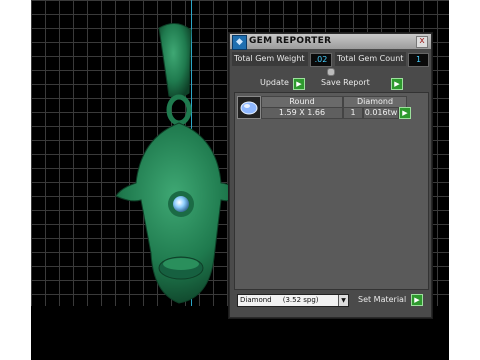  What do you see at coordinates (418, 60) in the screenshot?
I see `total-gem-count-value: 1` at bounding box center [418, 60].